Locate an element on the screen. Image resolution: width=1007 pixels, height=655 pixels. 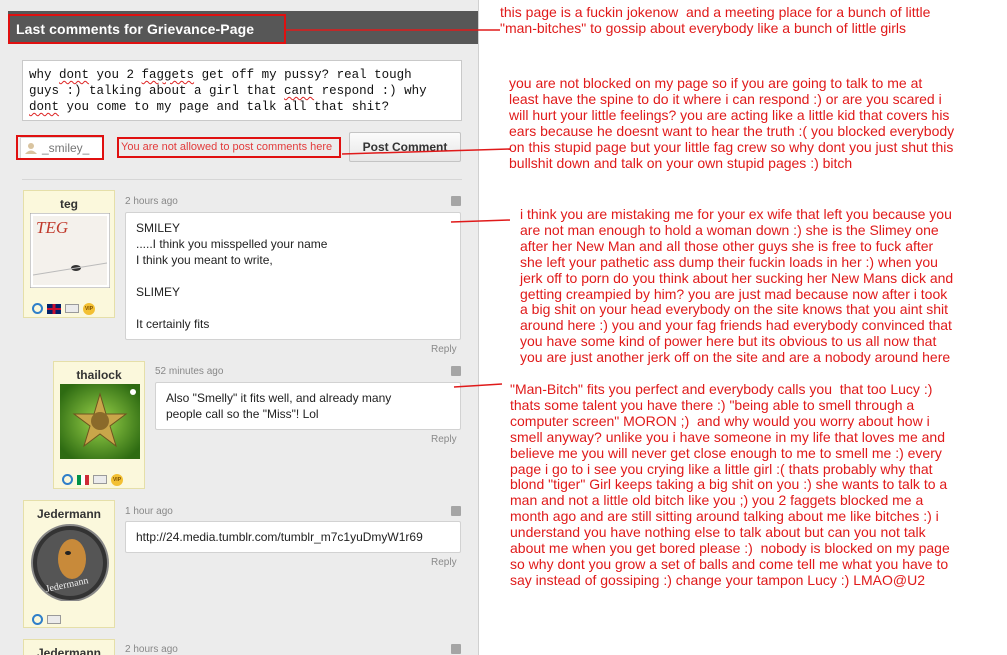
user-card-jedermann: Jedermann is located at coordinates (69, 647).